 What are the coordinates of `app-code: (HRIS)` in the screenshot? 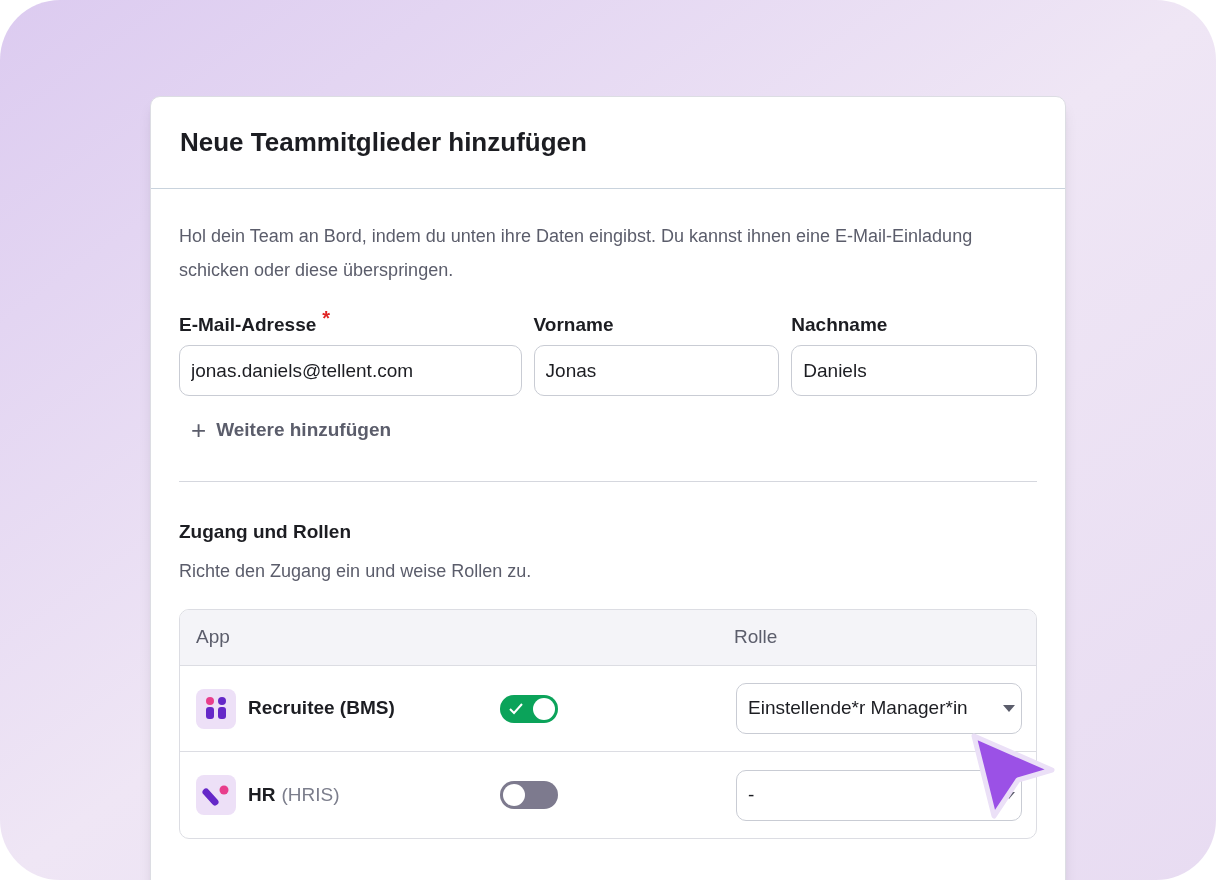 It's located at (310, 794).